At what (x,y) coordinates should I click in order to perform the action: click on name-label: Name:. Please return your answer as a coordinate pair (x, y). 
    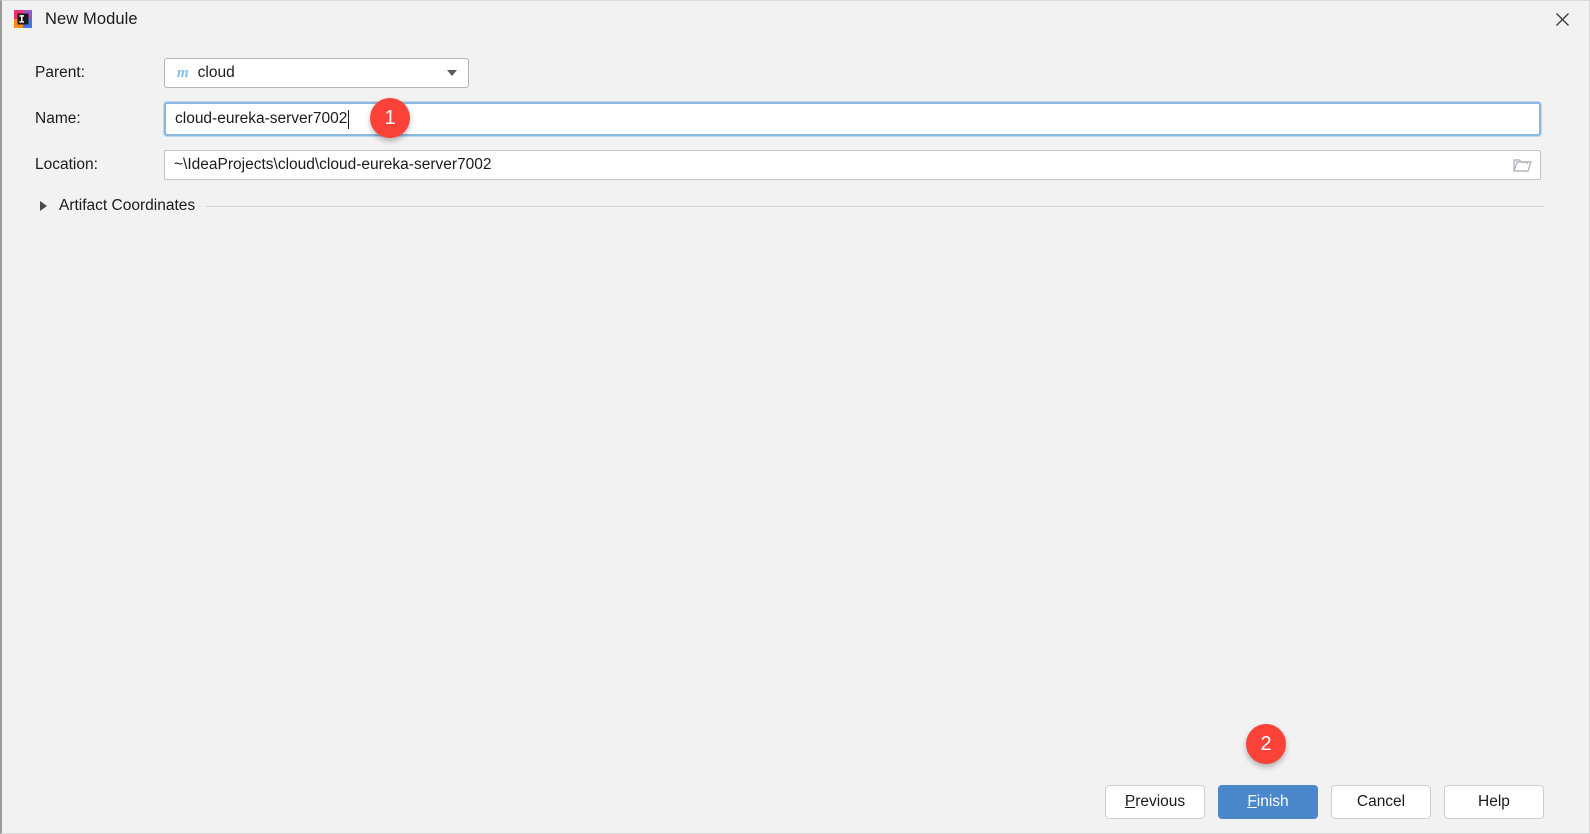
    Looking at the image, I should click on (58, 118).